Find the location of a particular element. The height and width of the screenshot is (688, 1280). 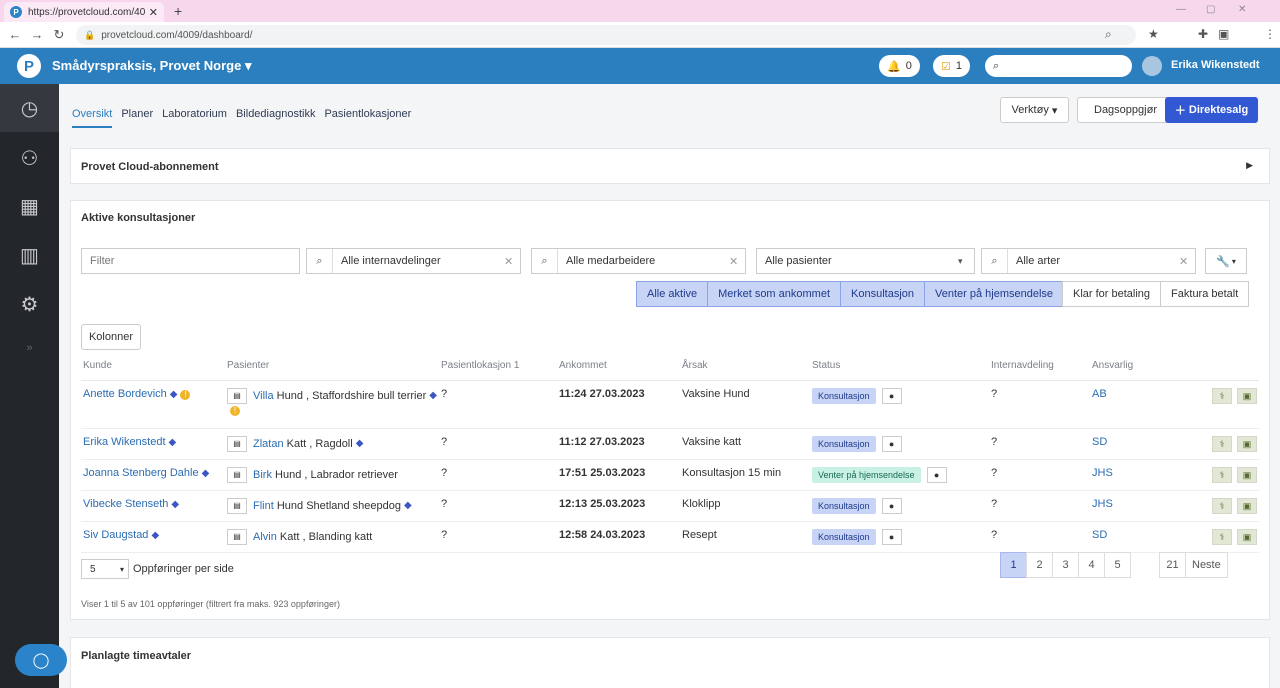

customer-link: Siv Daugstad is located at coordinates (115, 535).